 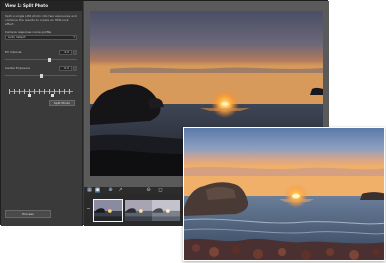 I want to click on range-marker-low, so click(x=29, y=95).